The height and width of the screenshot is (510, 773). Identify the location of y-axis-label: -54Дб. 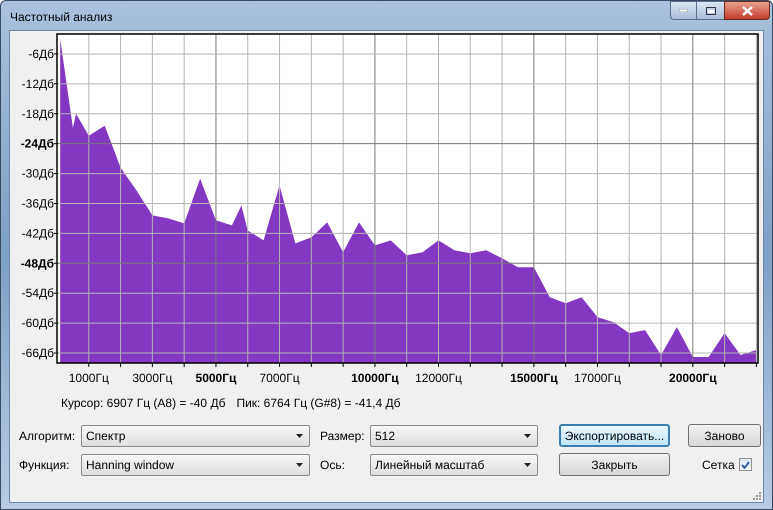
(38, 293).